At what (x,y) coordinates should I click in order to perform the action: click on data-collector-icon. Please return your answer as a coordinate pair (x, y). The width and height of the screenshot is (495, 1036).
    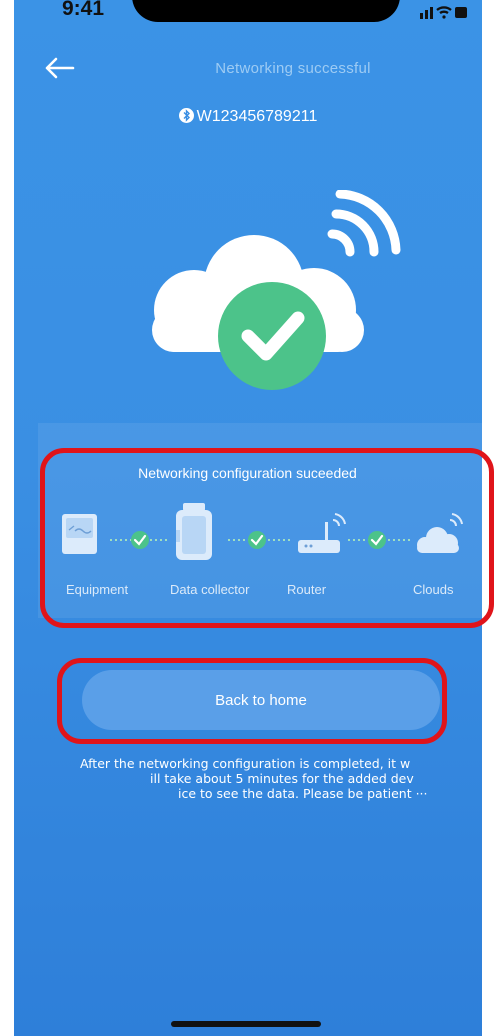
    Looking at the image, I should click on (194, 531).